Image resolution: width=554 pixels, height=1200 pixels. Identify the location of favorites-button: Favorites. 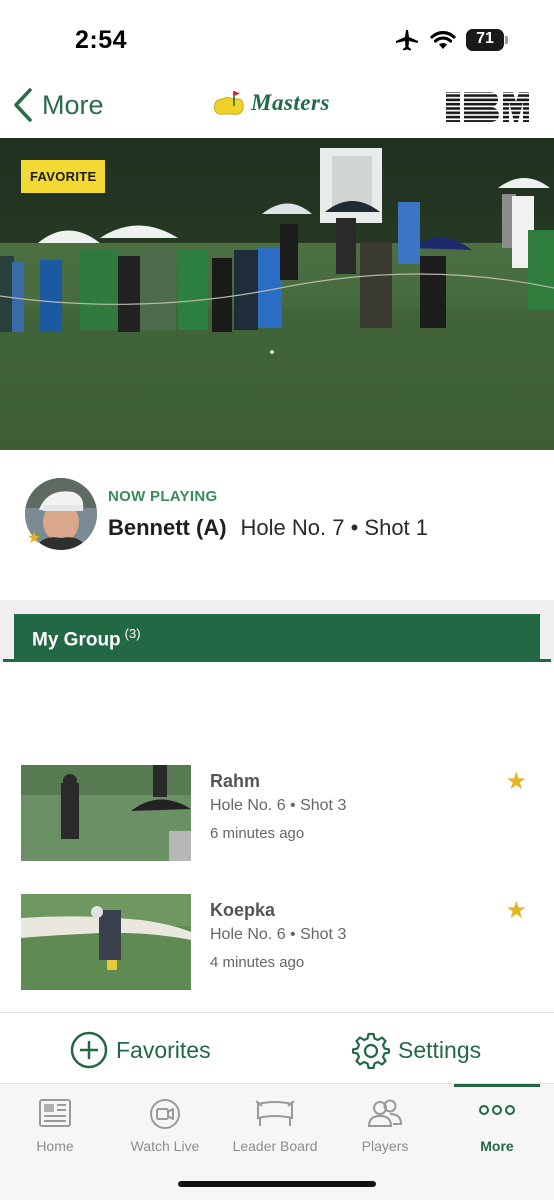
(140, 1050).